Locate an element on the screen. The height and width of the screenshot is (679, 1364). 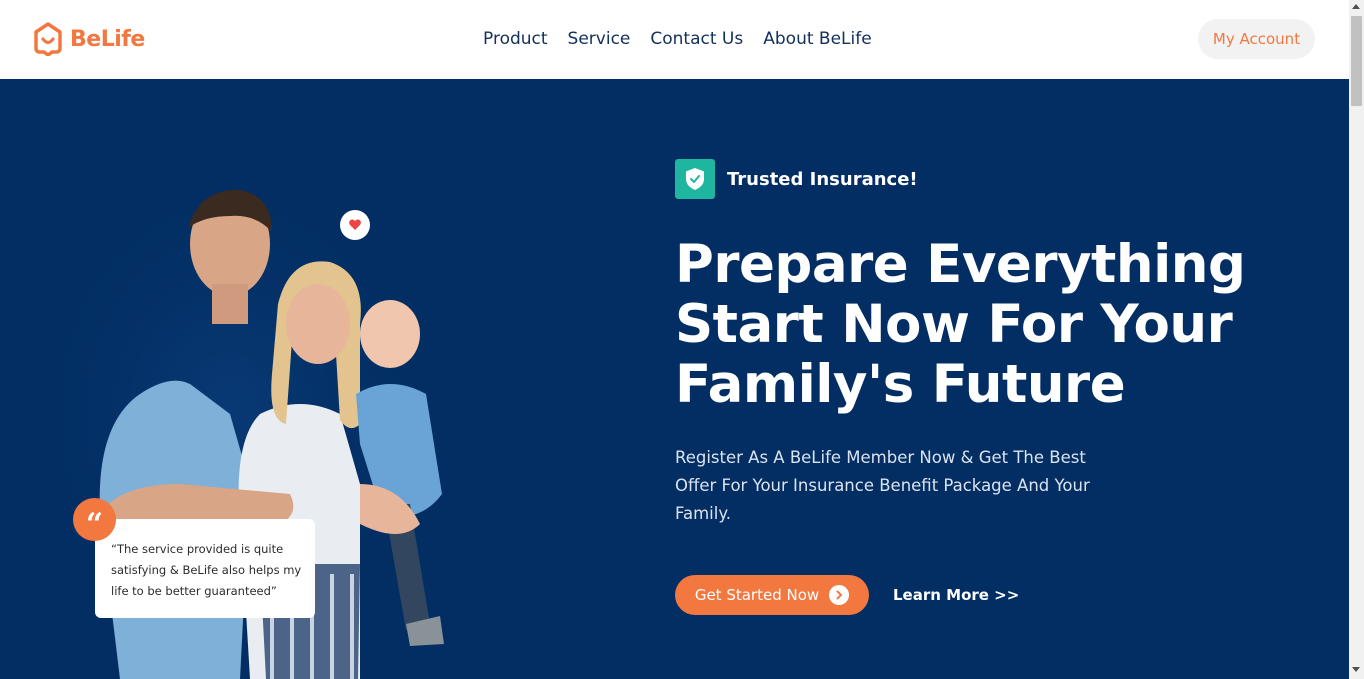
get-started-label: Get Started Now is located at coordinates (757, 595).